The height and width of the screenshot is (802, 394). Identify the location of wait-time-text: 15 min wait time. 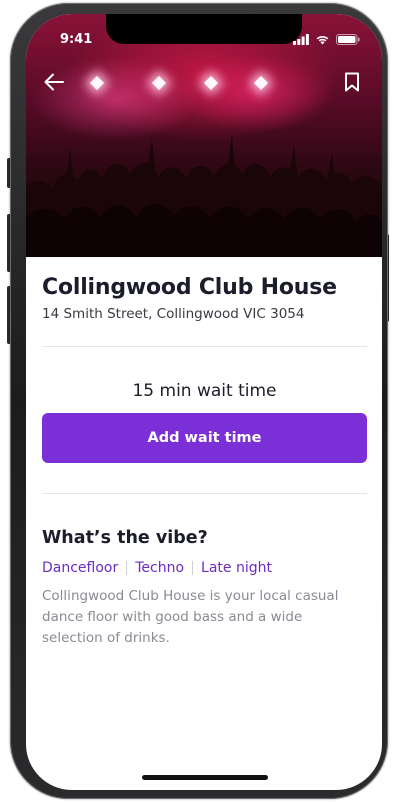
(204, 391).